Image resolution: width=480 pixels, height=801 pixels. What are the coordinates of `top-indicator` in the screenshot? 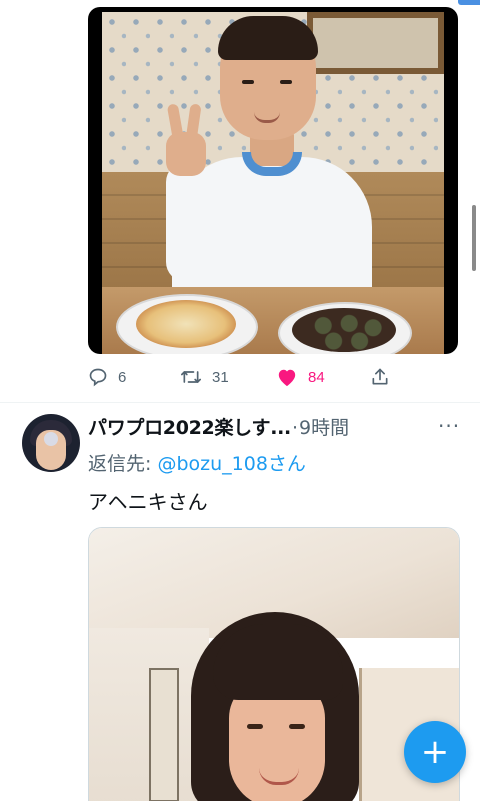 It's located at (469, 2).